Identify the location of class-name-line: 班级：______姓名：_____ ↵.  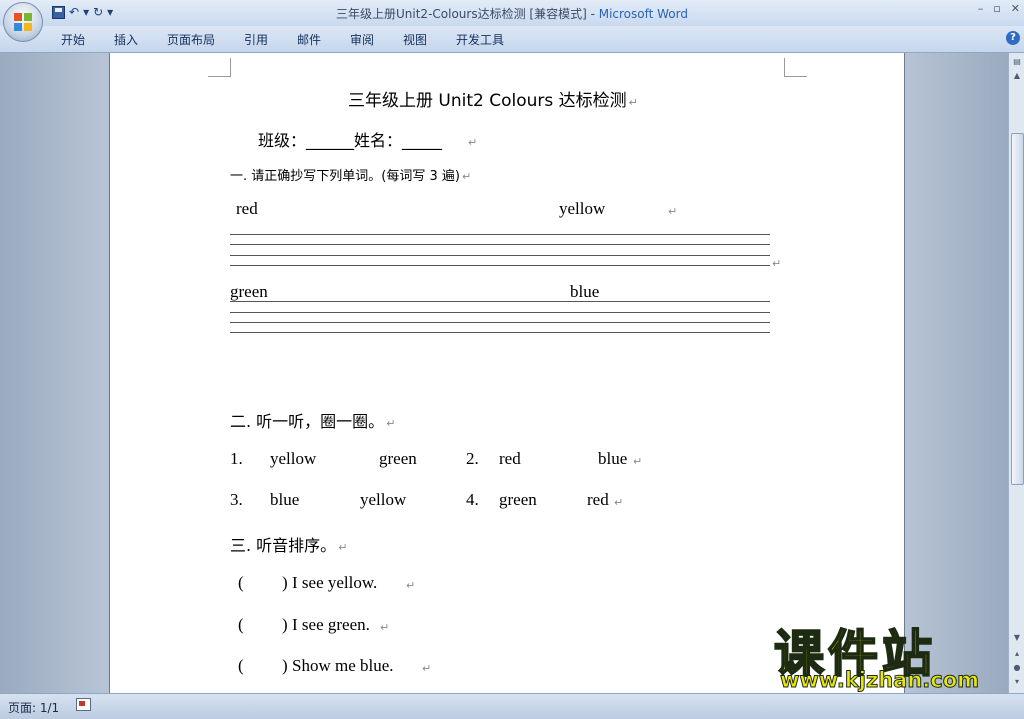
(368, 140).